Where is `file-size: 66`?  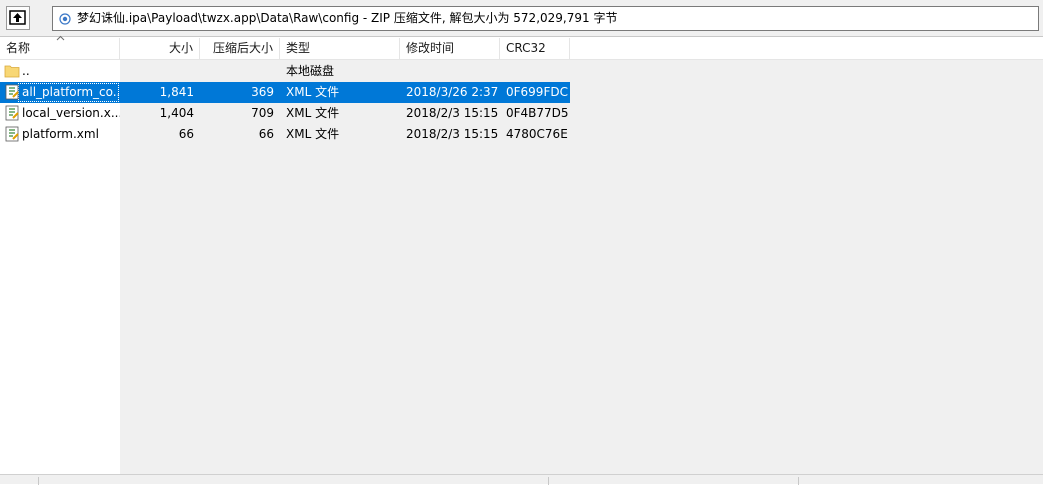 file-size: 66 is located at coordinates (186, 134).